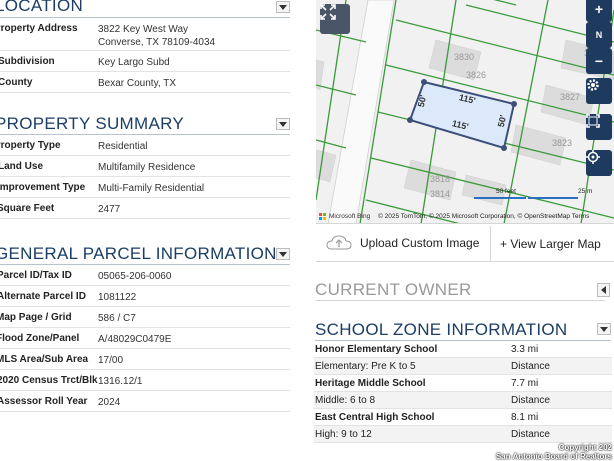  I want to click on row-label: County, so click(16, 82).